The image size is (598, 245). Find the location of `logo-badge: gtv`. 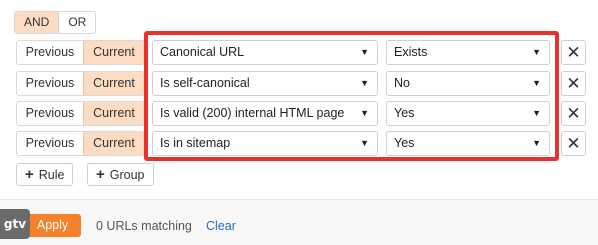

logo-badge: gtv is located at coordinates (15, 224).